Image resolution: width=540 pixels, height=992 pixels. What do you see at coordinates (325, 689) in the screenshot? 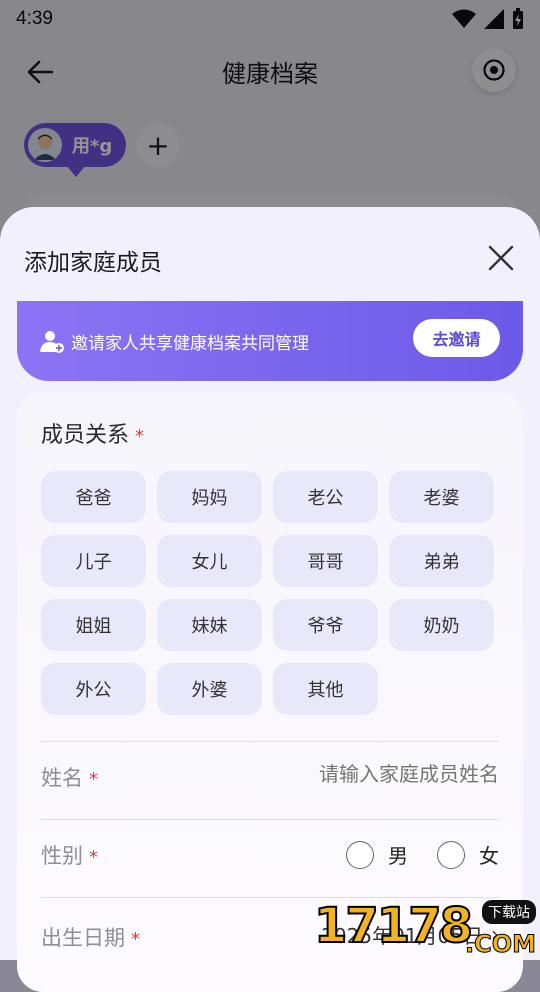
I see `relation-option-other: 其他` at bounding box center [325, 689].